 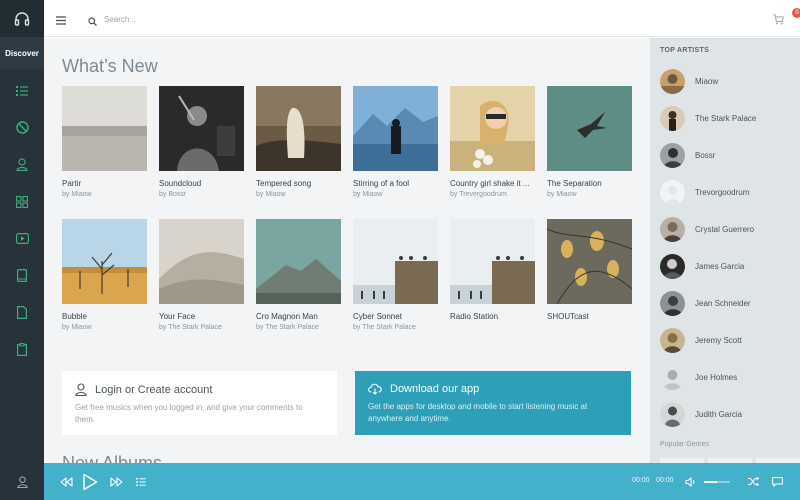 I want to click on album-card: Partir by Miaow, so click(x=104, y=142).